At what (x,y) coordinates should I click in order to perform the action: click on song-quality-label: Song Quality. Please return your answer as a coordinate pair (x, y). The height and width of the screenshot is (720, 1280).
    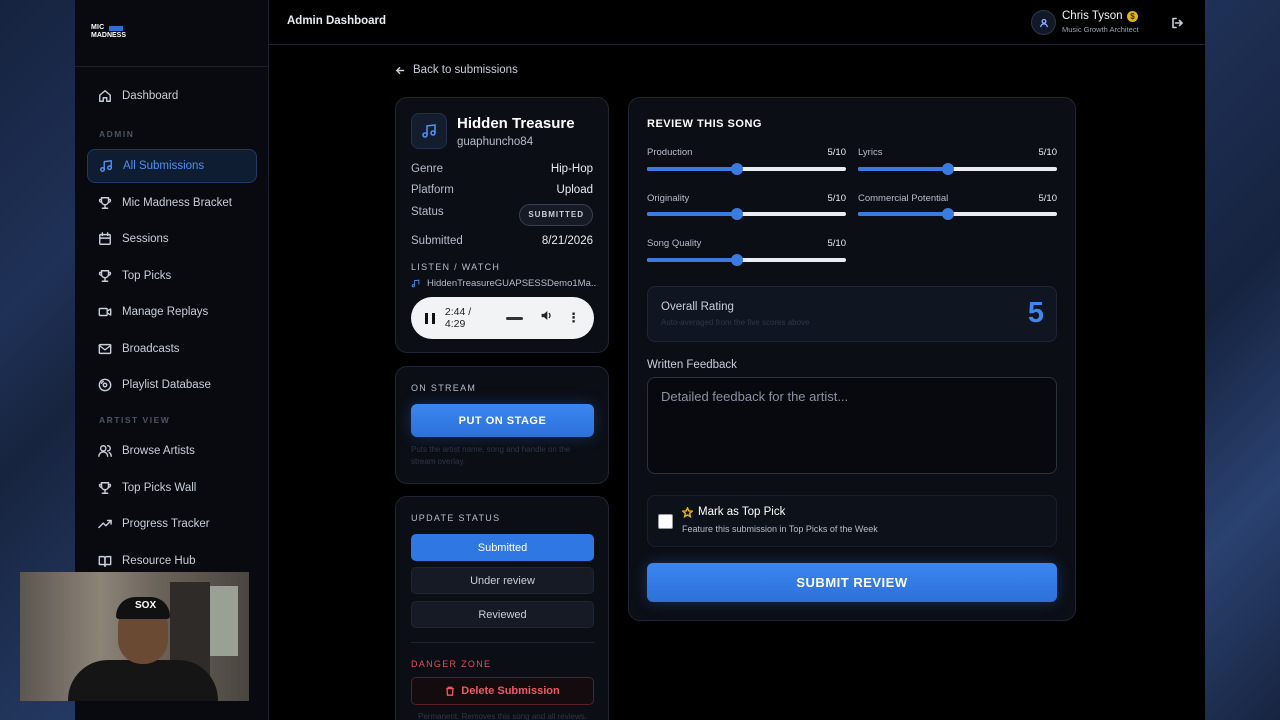
    Looking at the image, I should click on (674, 243).